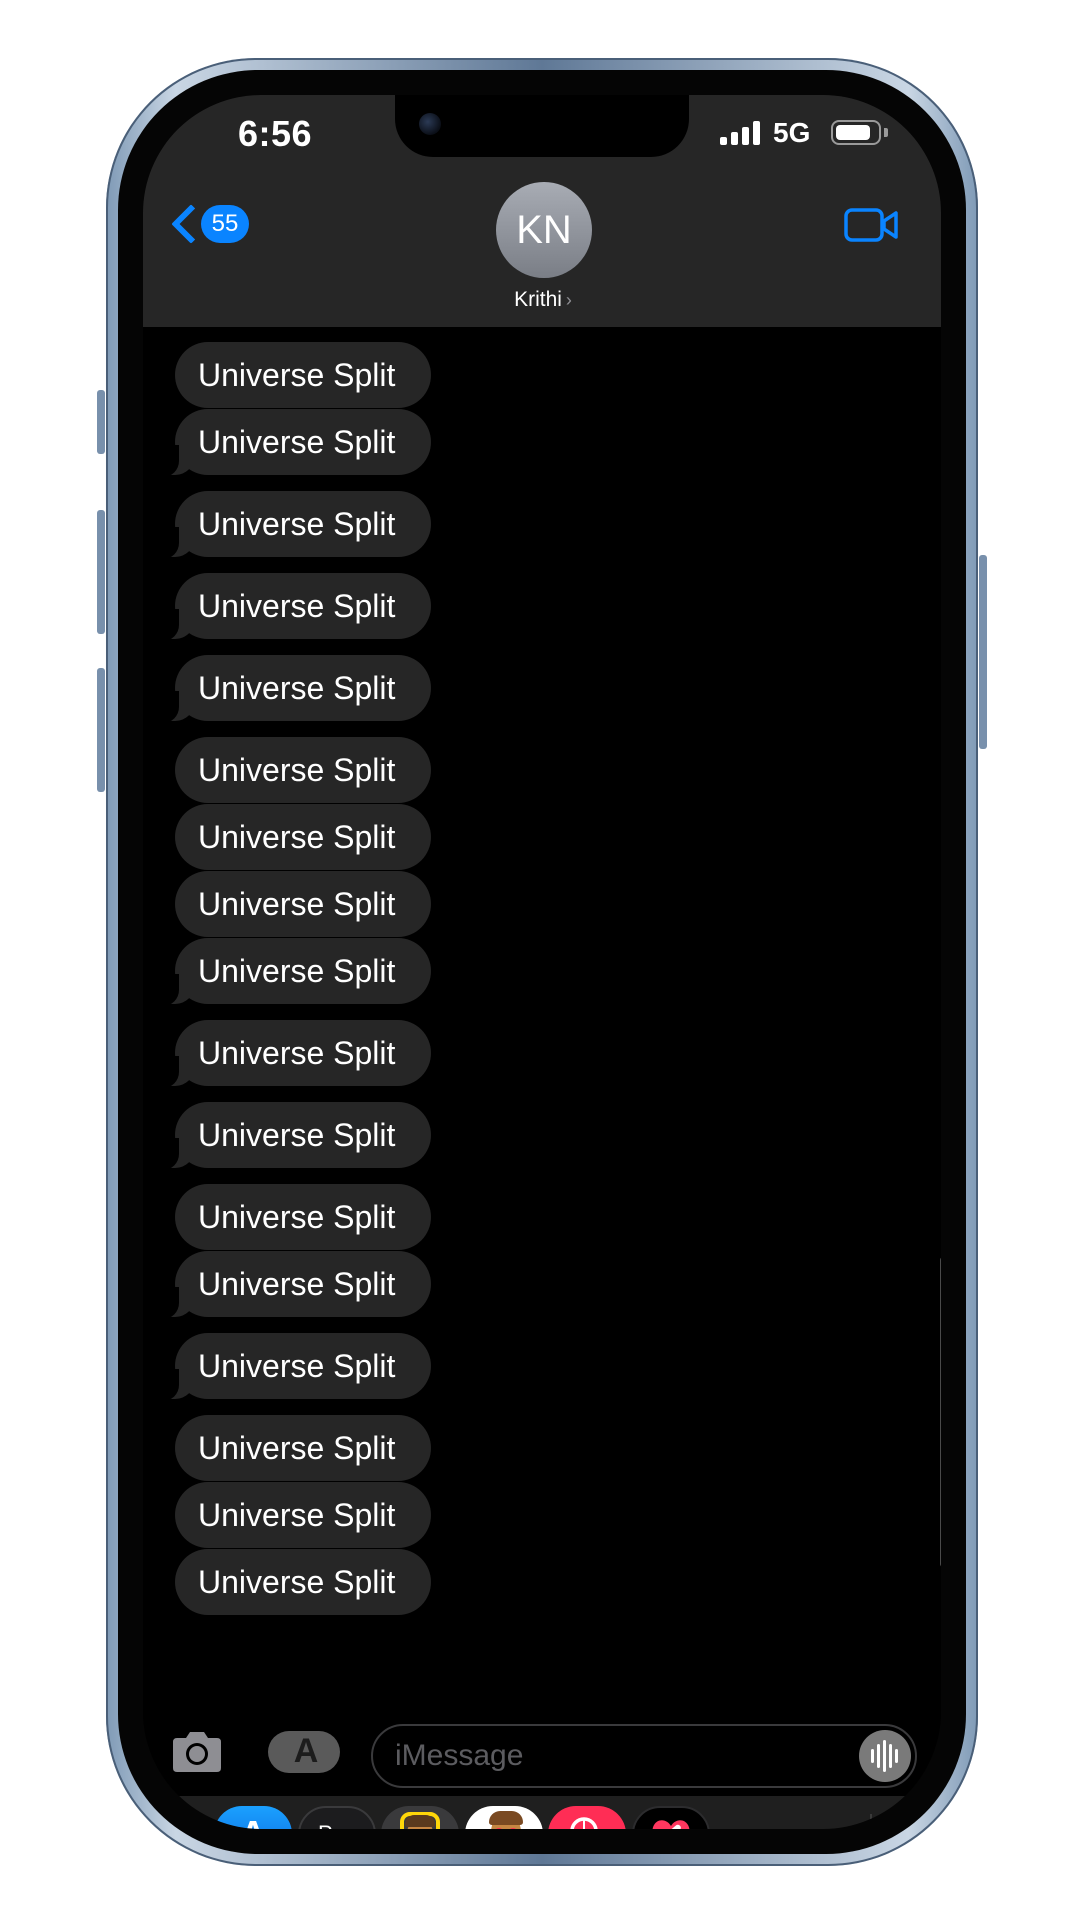 This screenshot has width=1080, height=1920. Describe the element at coordinates (983, 652) in the screenshot. I see `power-button` at that location.